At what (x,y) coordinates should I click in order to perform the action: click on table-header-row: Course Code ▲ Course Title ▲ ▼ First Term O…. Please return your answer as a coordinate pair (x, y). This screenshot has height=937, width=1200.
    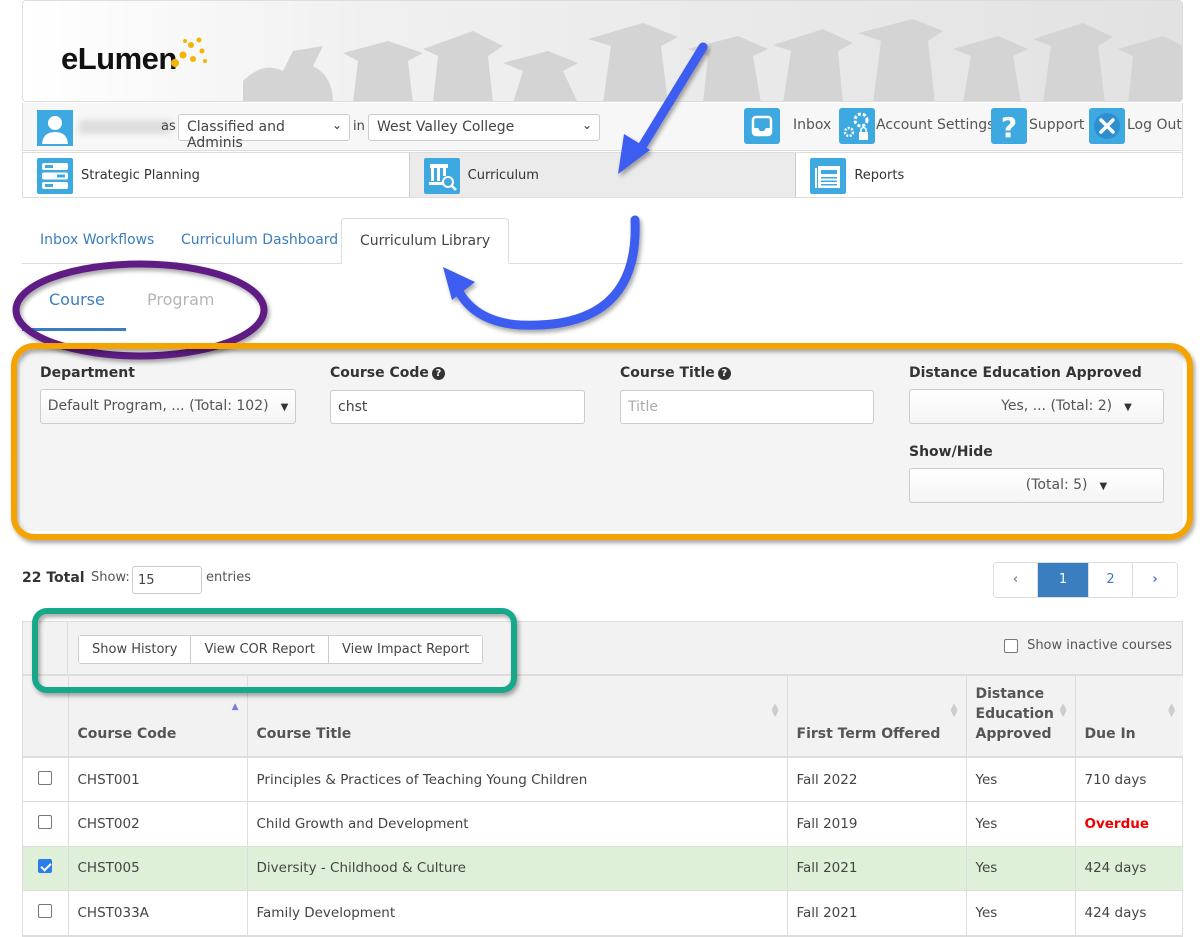
    Looking at the image, I should click on (603, 717).